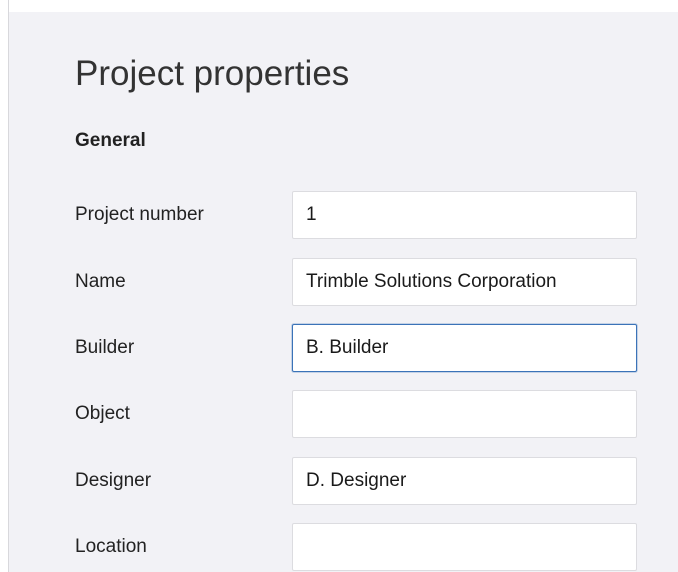  What do you see at coordinates (100, 281) in the screenshot?
I see `name-label: Name` at bounding box center [100, 281].